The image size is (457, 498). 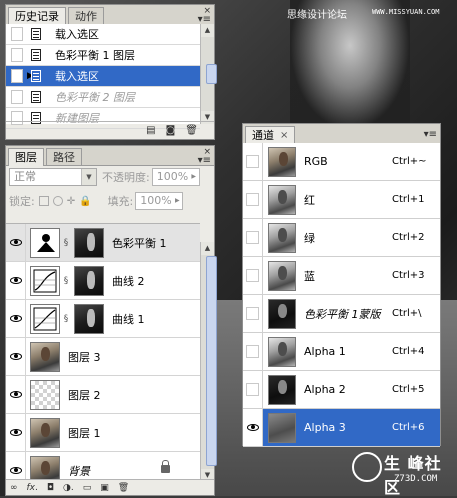 I want to click on layer-row: § 曲线 2, so click(x=103, y=281).